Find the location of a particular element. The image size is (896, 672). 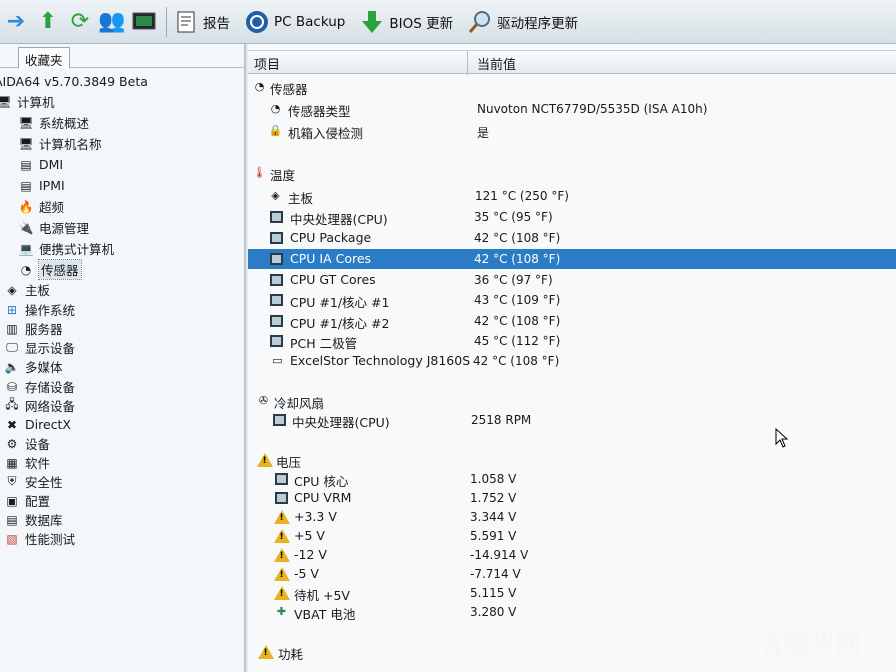

tree-item-multimedia: 🔈 多媒体 is located at coordinates (33, 366).